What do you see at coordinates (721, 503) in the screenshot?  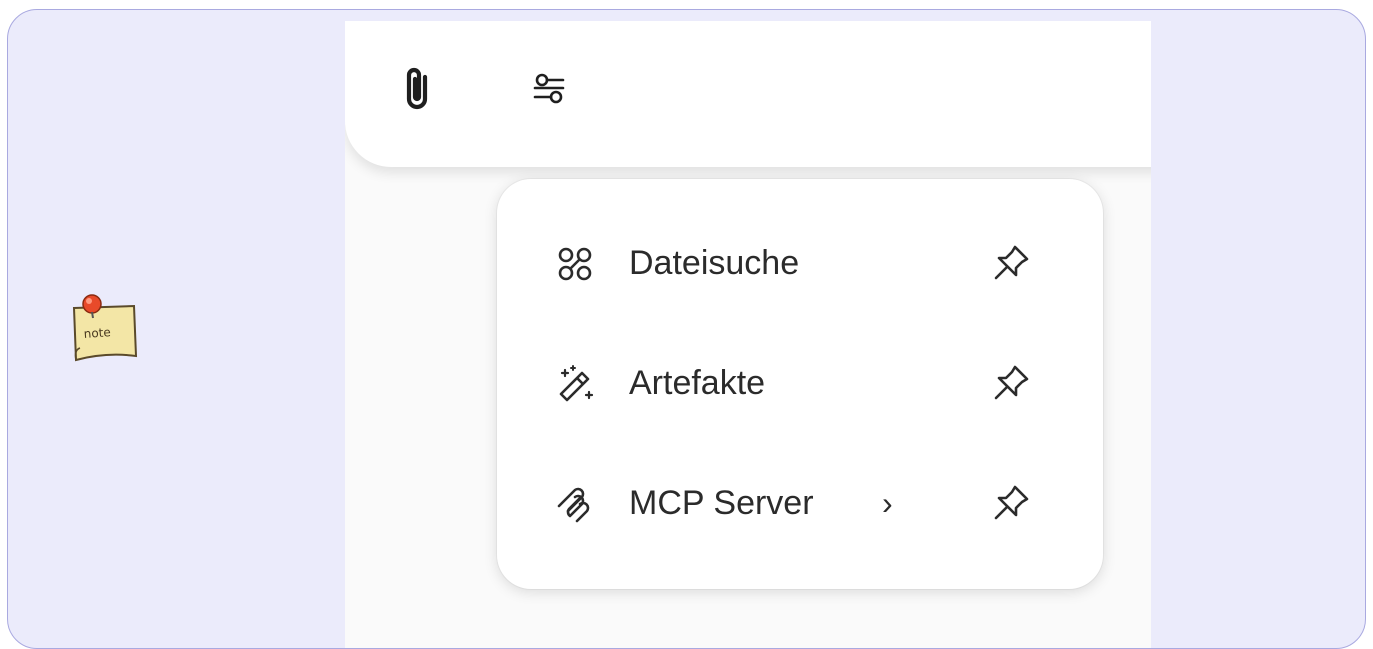 I see `menu-item-label: MCP Server` at bounding box center [721, 503].